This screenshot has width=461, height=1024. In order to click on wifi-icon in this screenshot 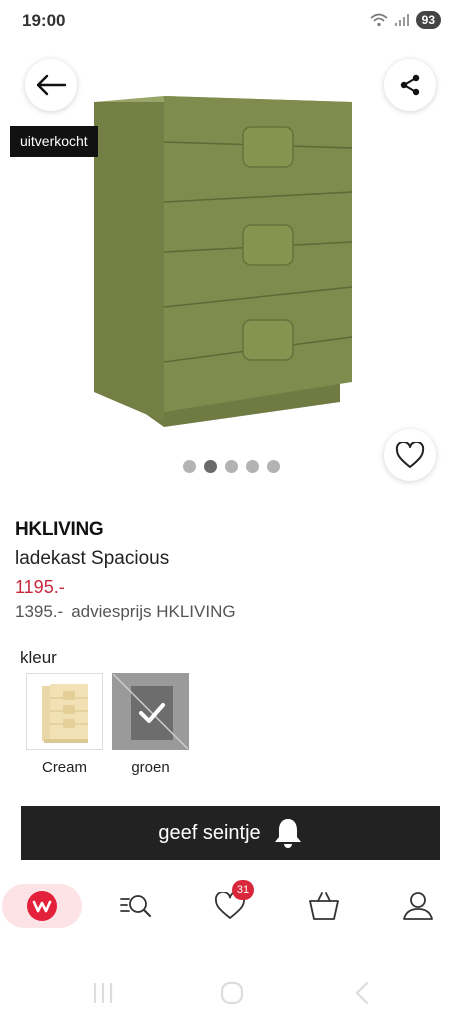, I will do `click(379, 20)`.